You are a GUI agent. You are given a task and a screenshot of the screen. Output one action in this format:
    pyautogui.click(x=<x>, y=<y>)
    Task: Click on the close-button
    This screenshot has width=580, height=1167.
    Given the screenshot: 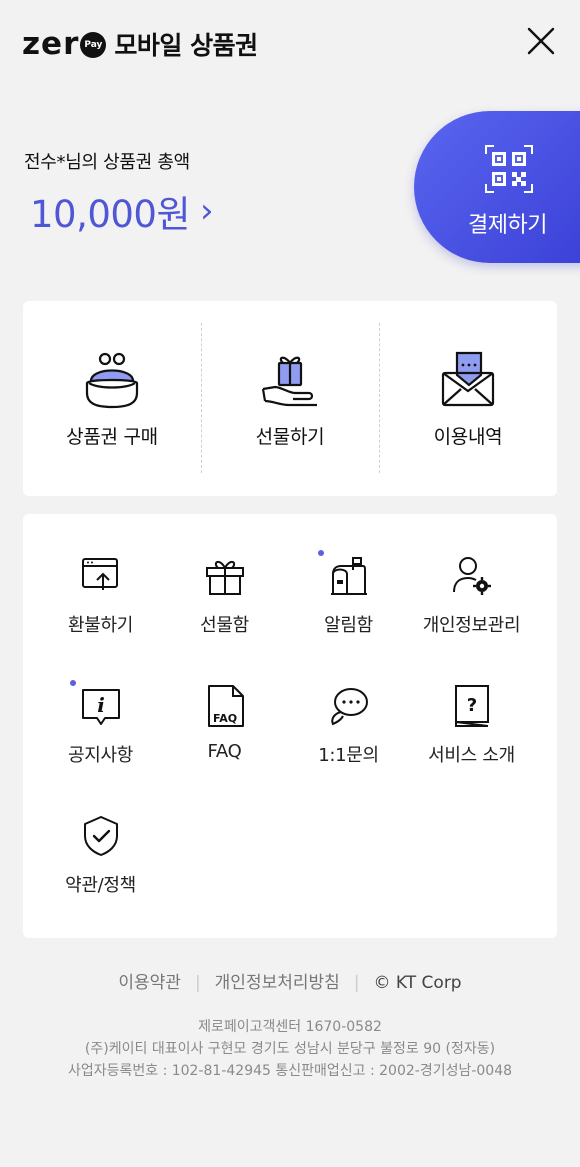 What is the action you would take?
    pyautogui.click(x=541, y=41)
    